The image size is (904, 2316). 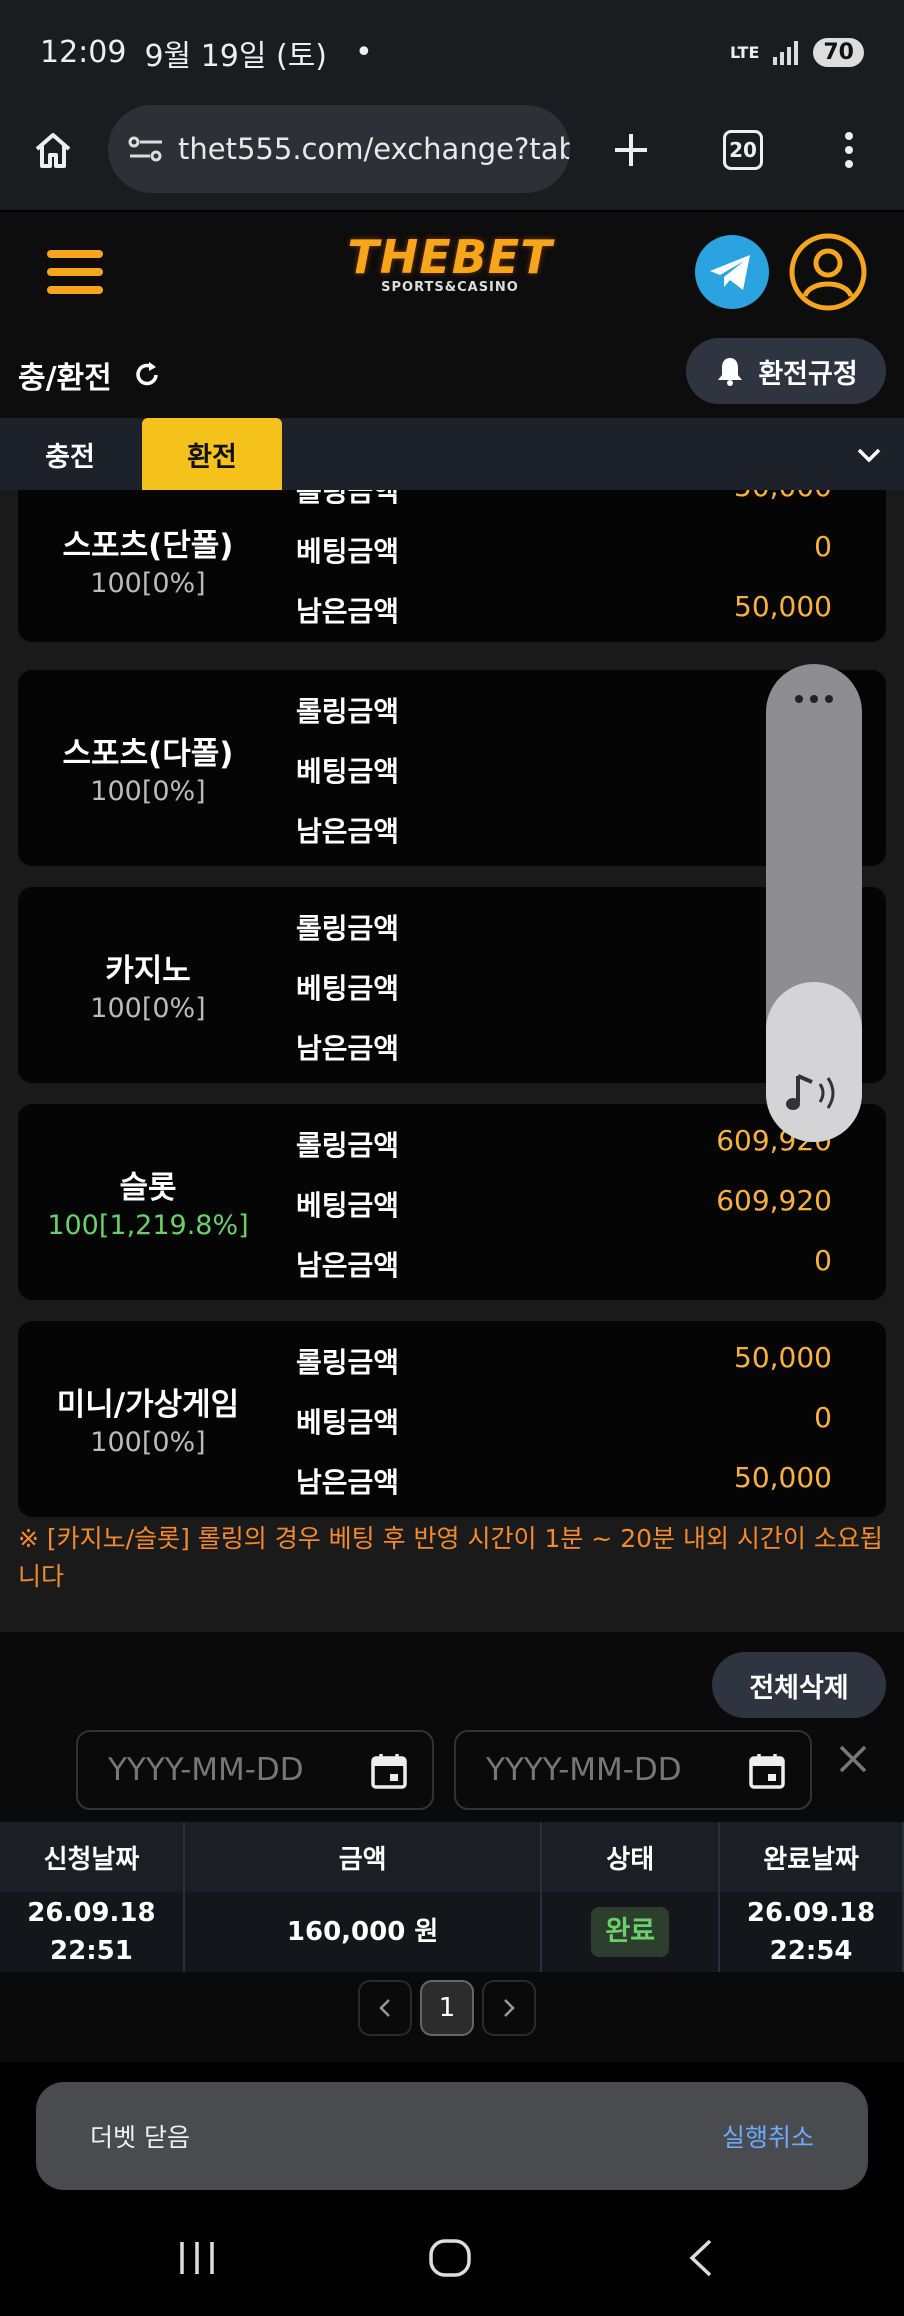 I want to click on signal-icon, so click(x=786, y=52).